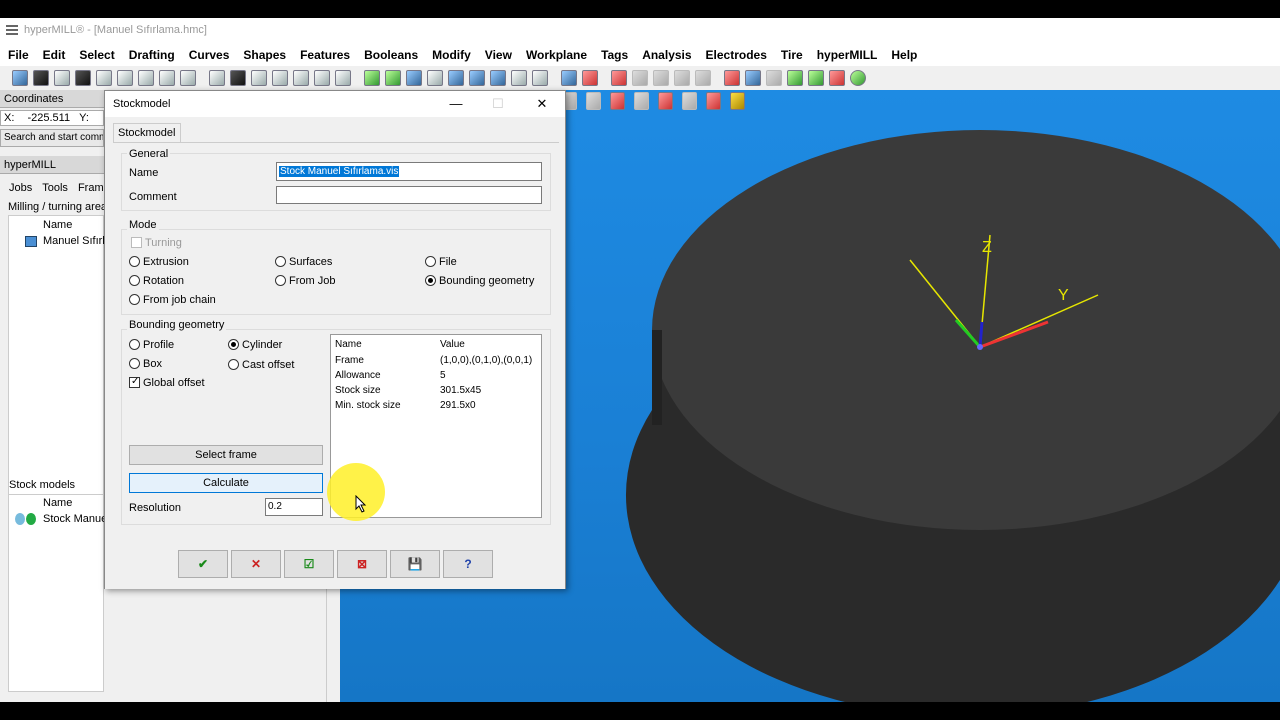 Image resolution: width=1280 pixels, height=720 pixels. What do you see at coordinates (837, 78) in the screenshot?
I see `grid-red-icon` at bounding box center [837, 78].